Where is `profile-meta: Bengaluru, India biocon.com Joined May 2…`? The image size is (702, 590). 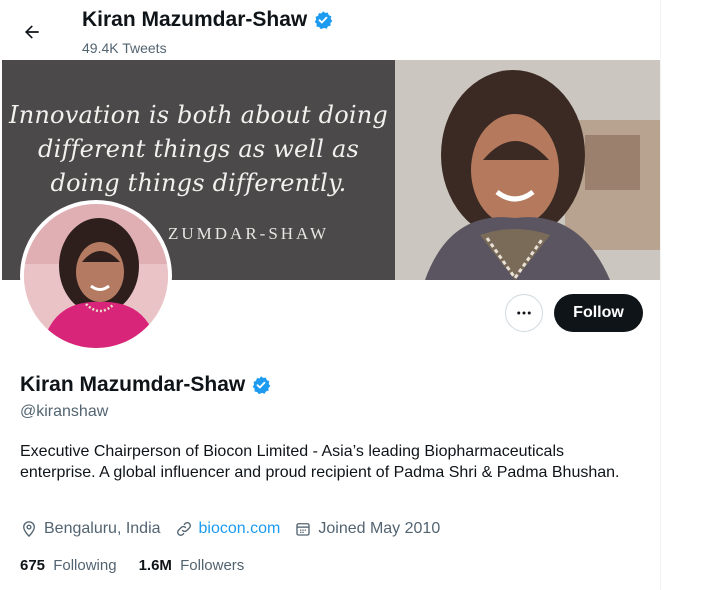
profile-meta: Bengaluru, India biocon.com Joined May 2… is located at coordinates (237, 529).